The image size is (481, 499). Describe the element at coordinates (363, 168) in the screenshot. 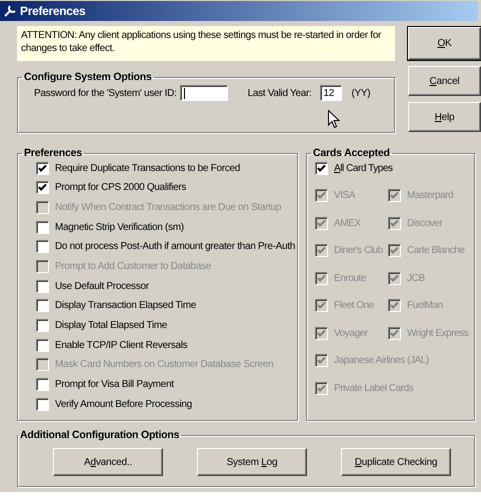

I see `option-label: All Card Types` at that location.